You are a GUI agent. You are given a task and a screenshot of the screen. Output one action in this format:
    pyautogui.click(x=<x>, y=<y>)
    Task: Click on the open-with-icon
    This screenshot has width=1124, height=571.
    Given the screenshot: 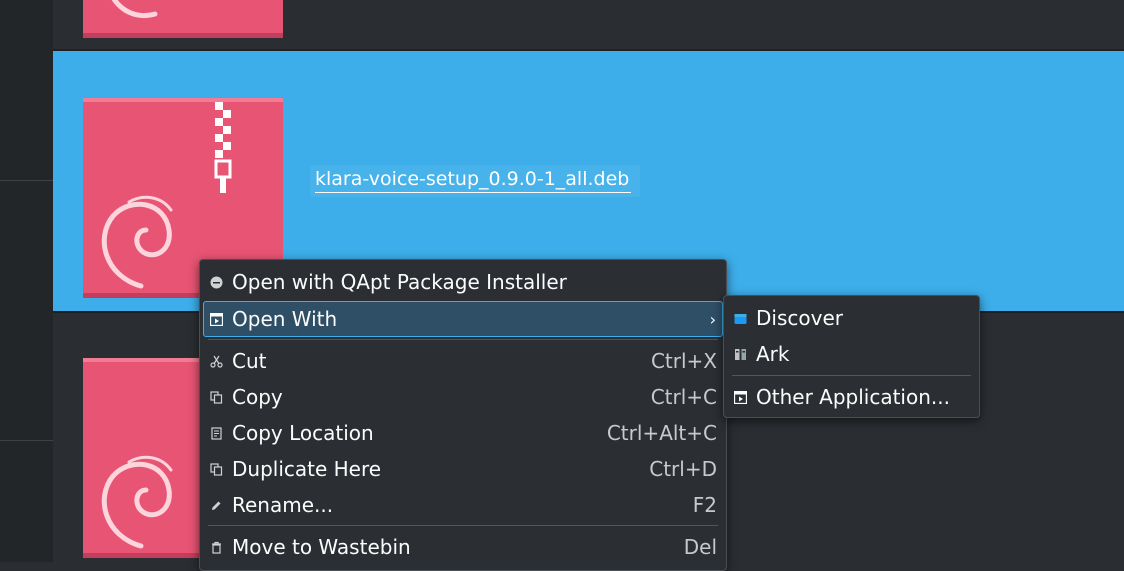 What is the action you would take?
    pyautogui.click(x=216, y=319)
    